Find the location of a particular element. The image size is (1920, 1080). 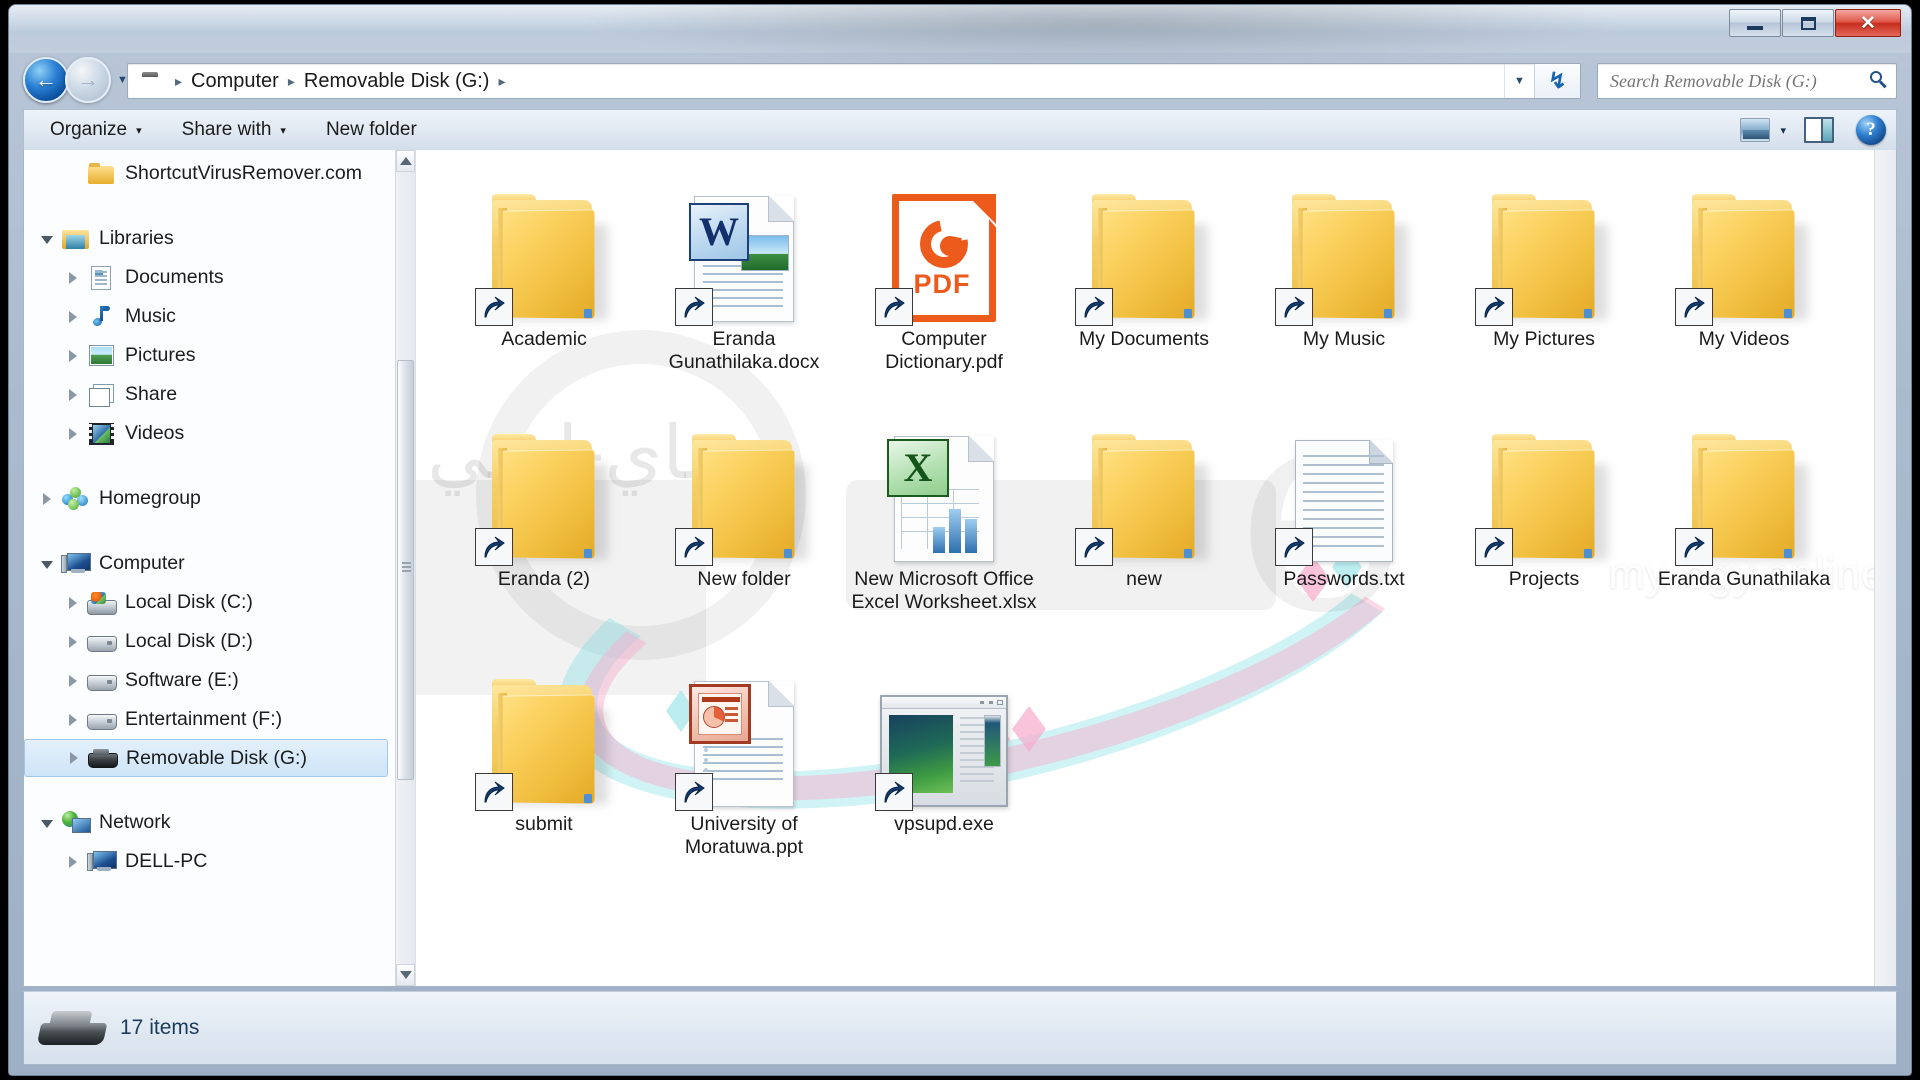

file-item: Eranda (2) is located at coordinates (544, 526).